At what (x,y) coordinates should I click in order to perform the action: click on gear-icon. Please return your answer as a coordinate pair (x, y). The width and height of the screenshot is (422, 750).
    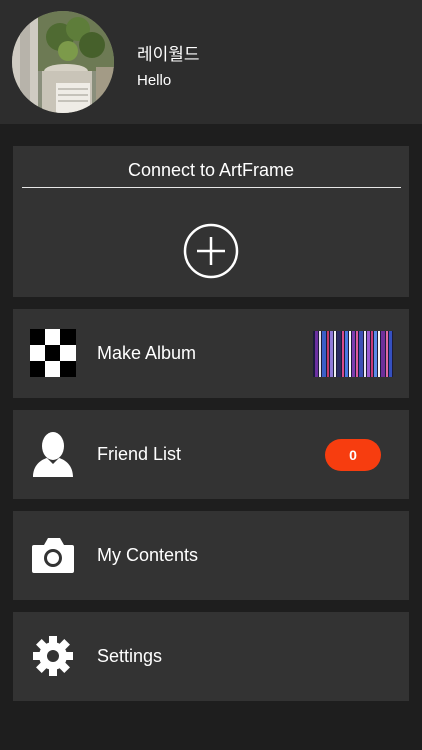
    Looking at the image, I should click on (53, 656).